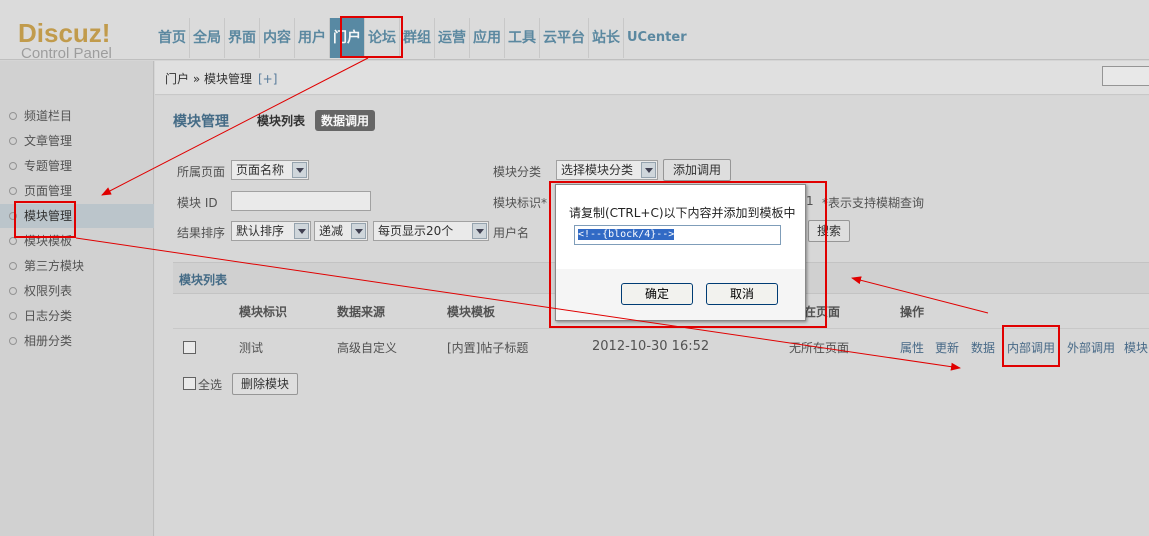  What do you see at coordinates (312, 38) in the screenshot?
I see `nav-user: 用户` at bounding box center [312, 38].